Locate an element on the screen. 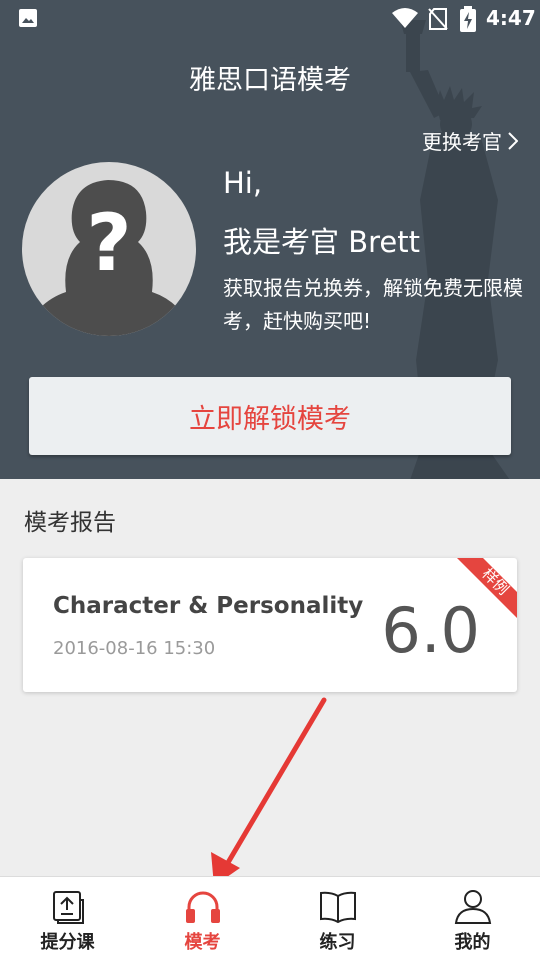 The height and width of the screenshot is (961, 540). tab-course: 提分课 is located at coordinates (67, 919).